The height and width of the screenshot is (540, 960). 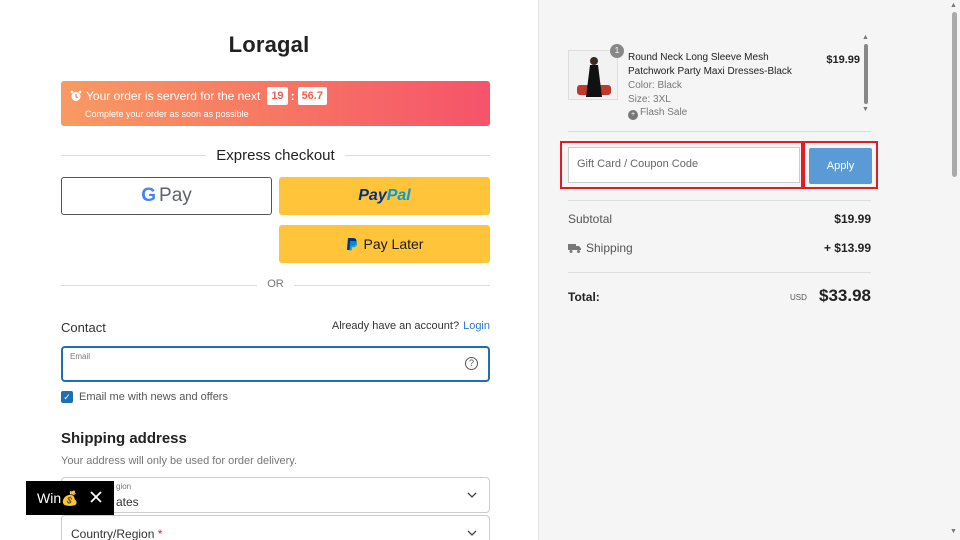 What do you see at coordinates (96, 497) in the screenshot?
I see `close-icon` at bounding box center [96, 497].